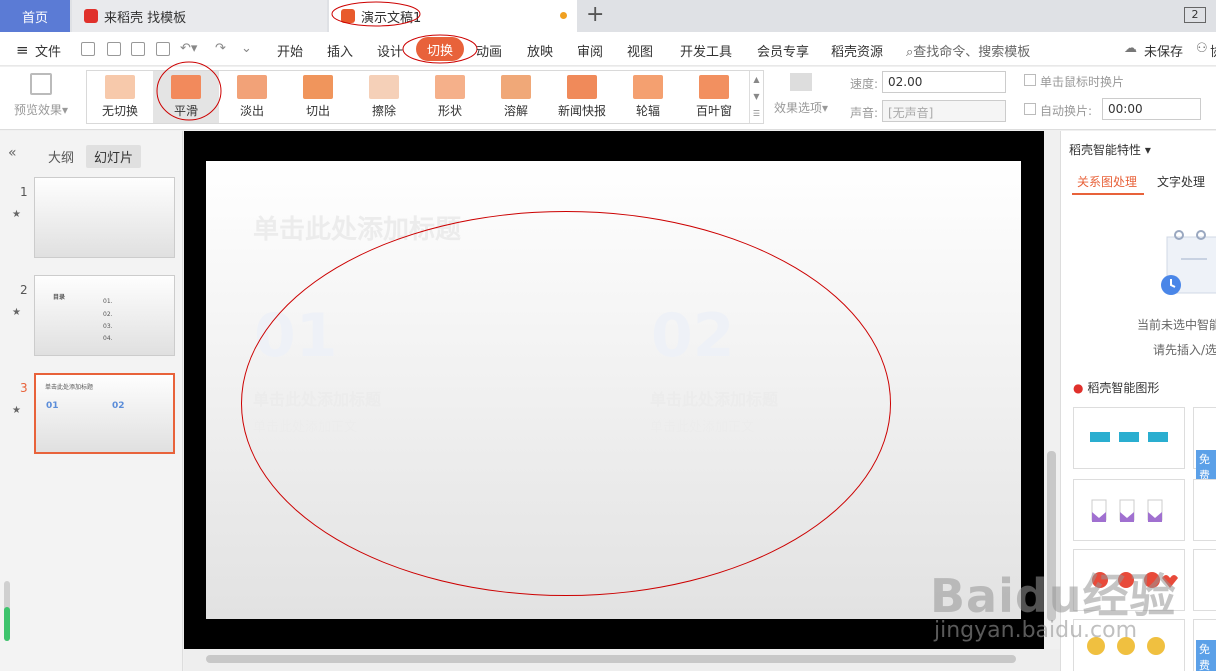  I want to click on thumb-item: 03., so click(108, 326).